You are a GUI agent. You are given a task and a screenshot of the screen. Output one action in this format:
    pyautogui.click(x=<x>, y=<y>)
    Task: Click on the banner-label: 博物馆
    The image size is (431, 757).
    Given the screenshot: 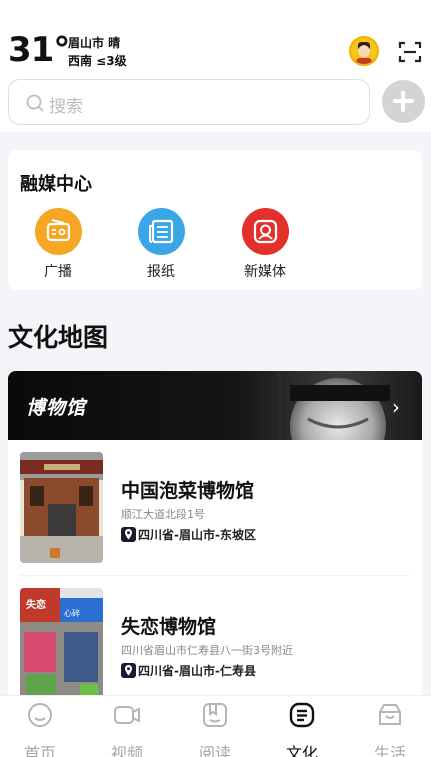 What is the action you would take?
    pyautogui.click(x=56, y=408)
    